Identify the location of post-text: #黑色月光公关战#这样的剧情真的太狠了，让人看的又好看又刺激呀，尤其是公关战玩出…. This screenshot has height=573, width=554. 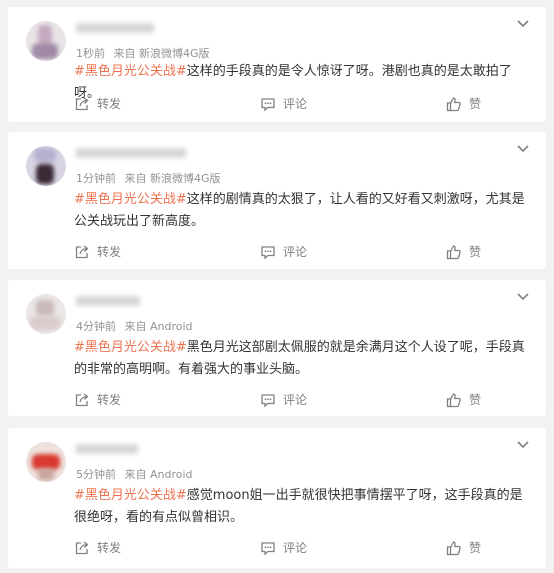
(301, 211).